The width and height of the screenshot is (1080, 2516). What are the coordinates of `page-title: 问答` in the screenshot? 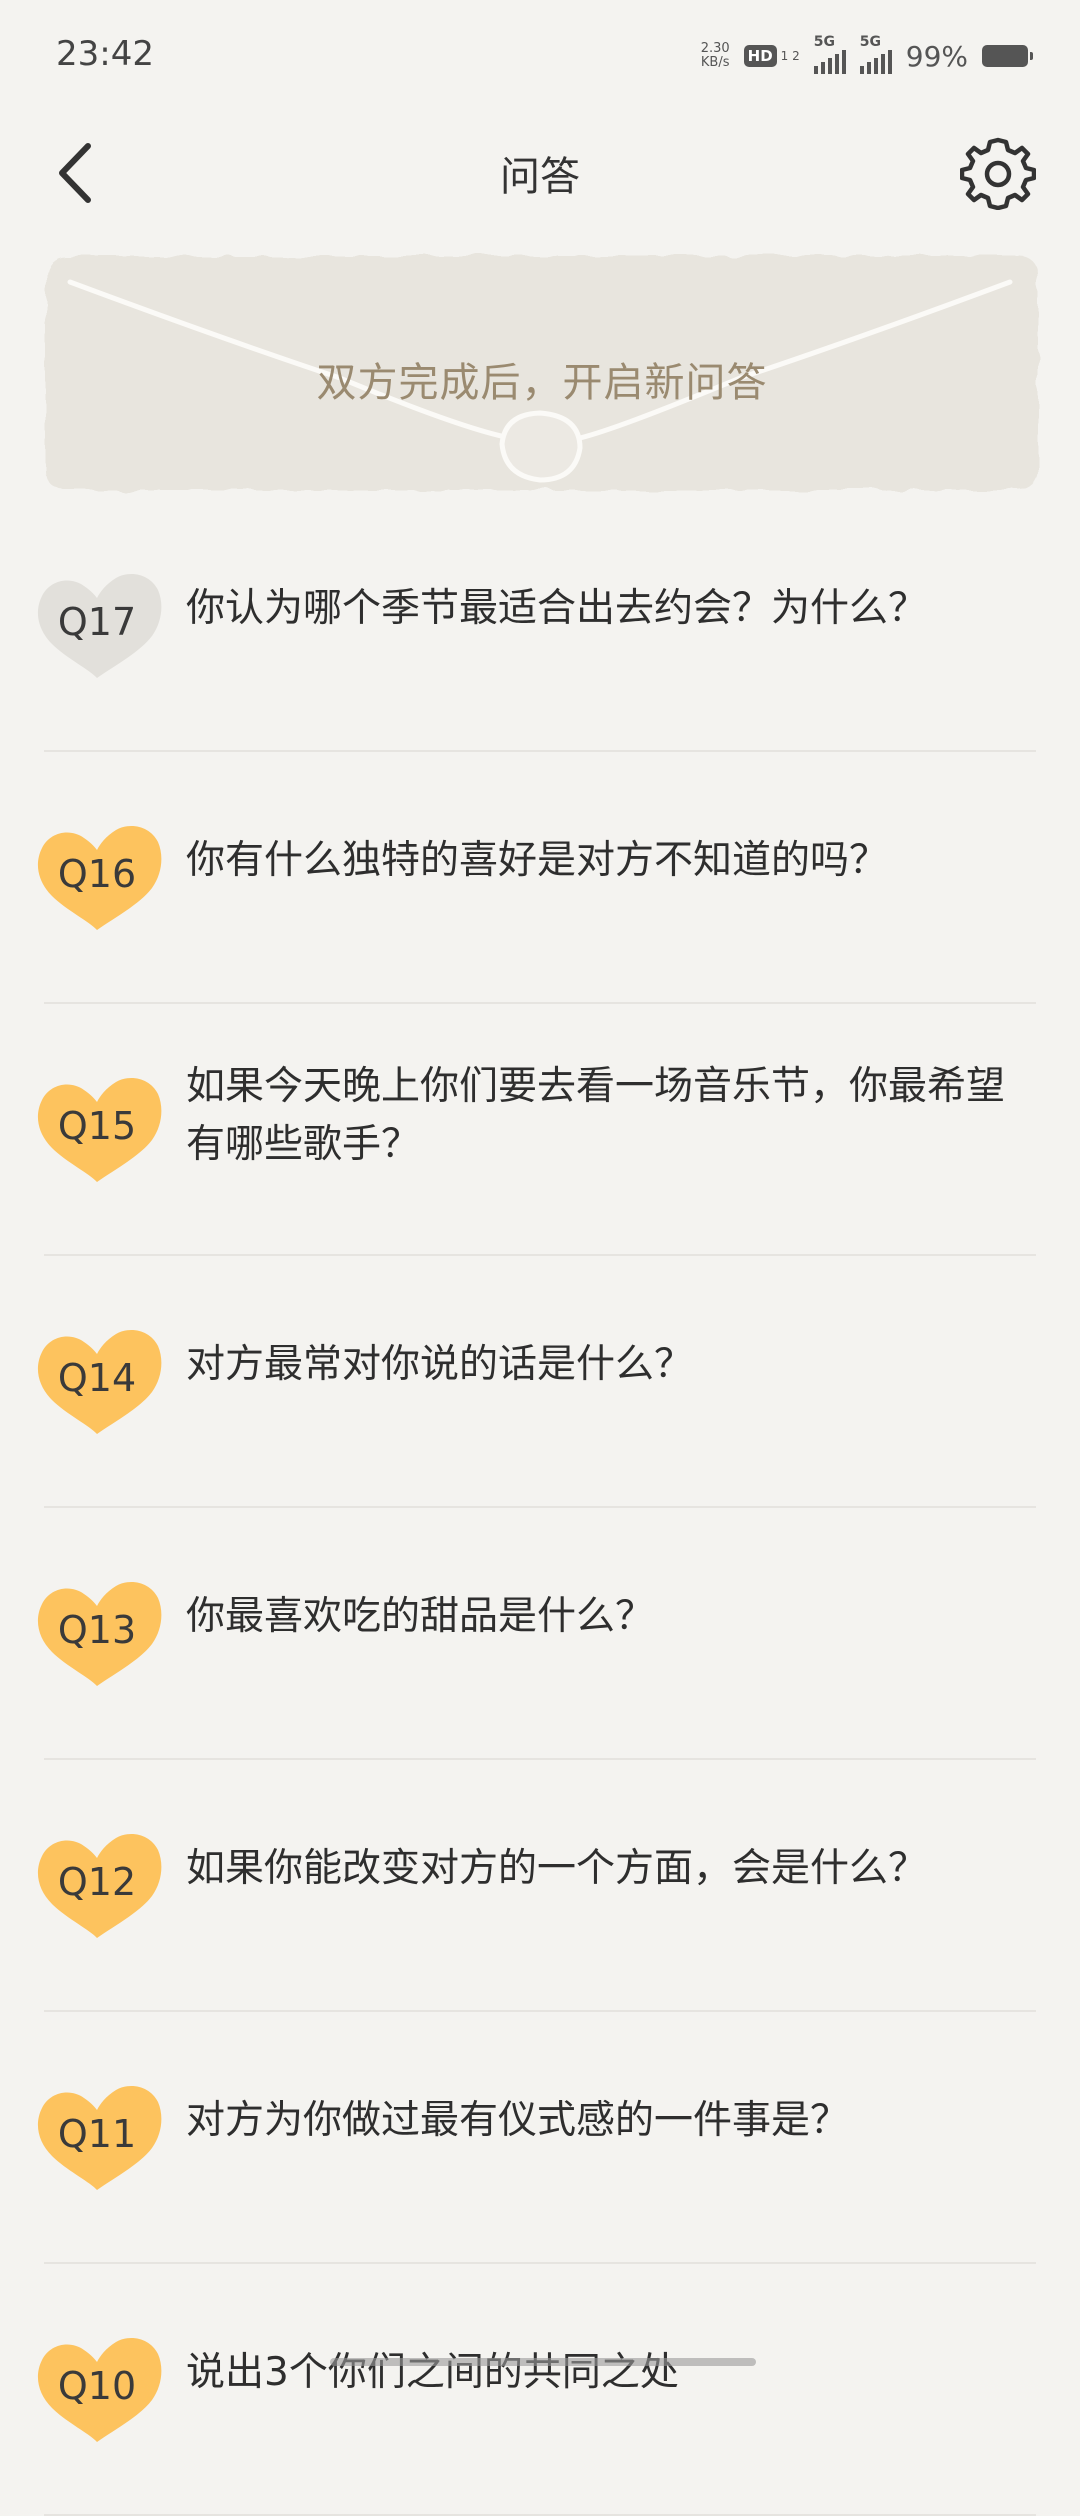 It's located at (540, 177).